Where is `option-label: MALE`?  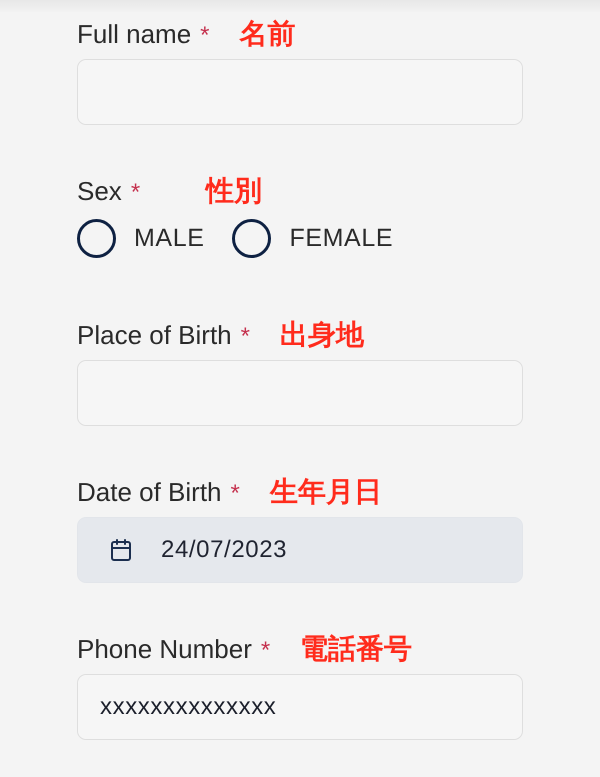 option-label: MALE is located at coordinates (169, 238).